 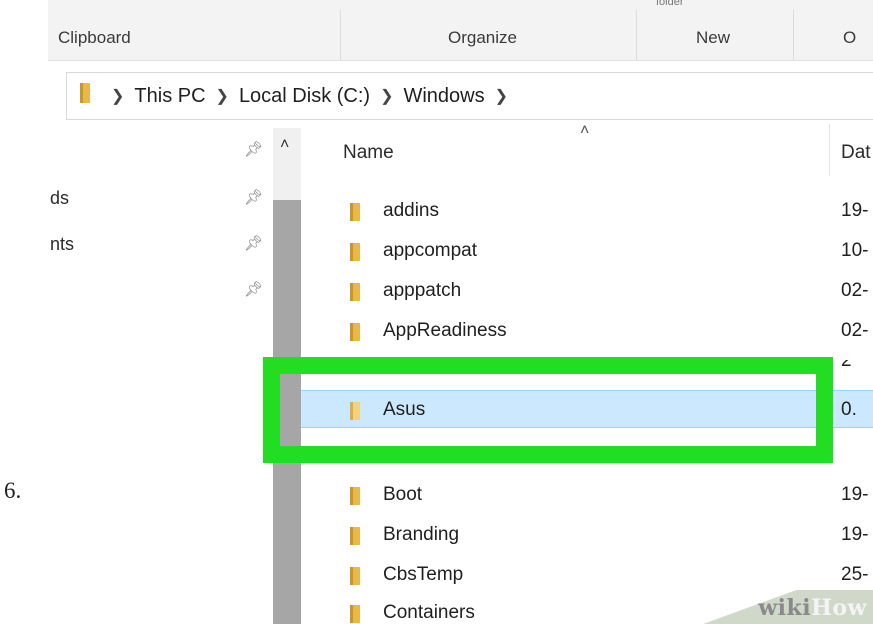 I want to click on ribbon: folder Clipboard Organize New O, so click(x=460, y=30).